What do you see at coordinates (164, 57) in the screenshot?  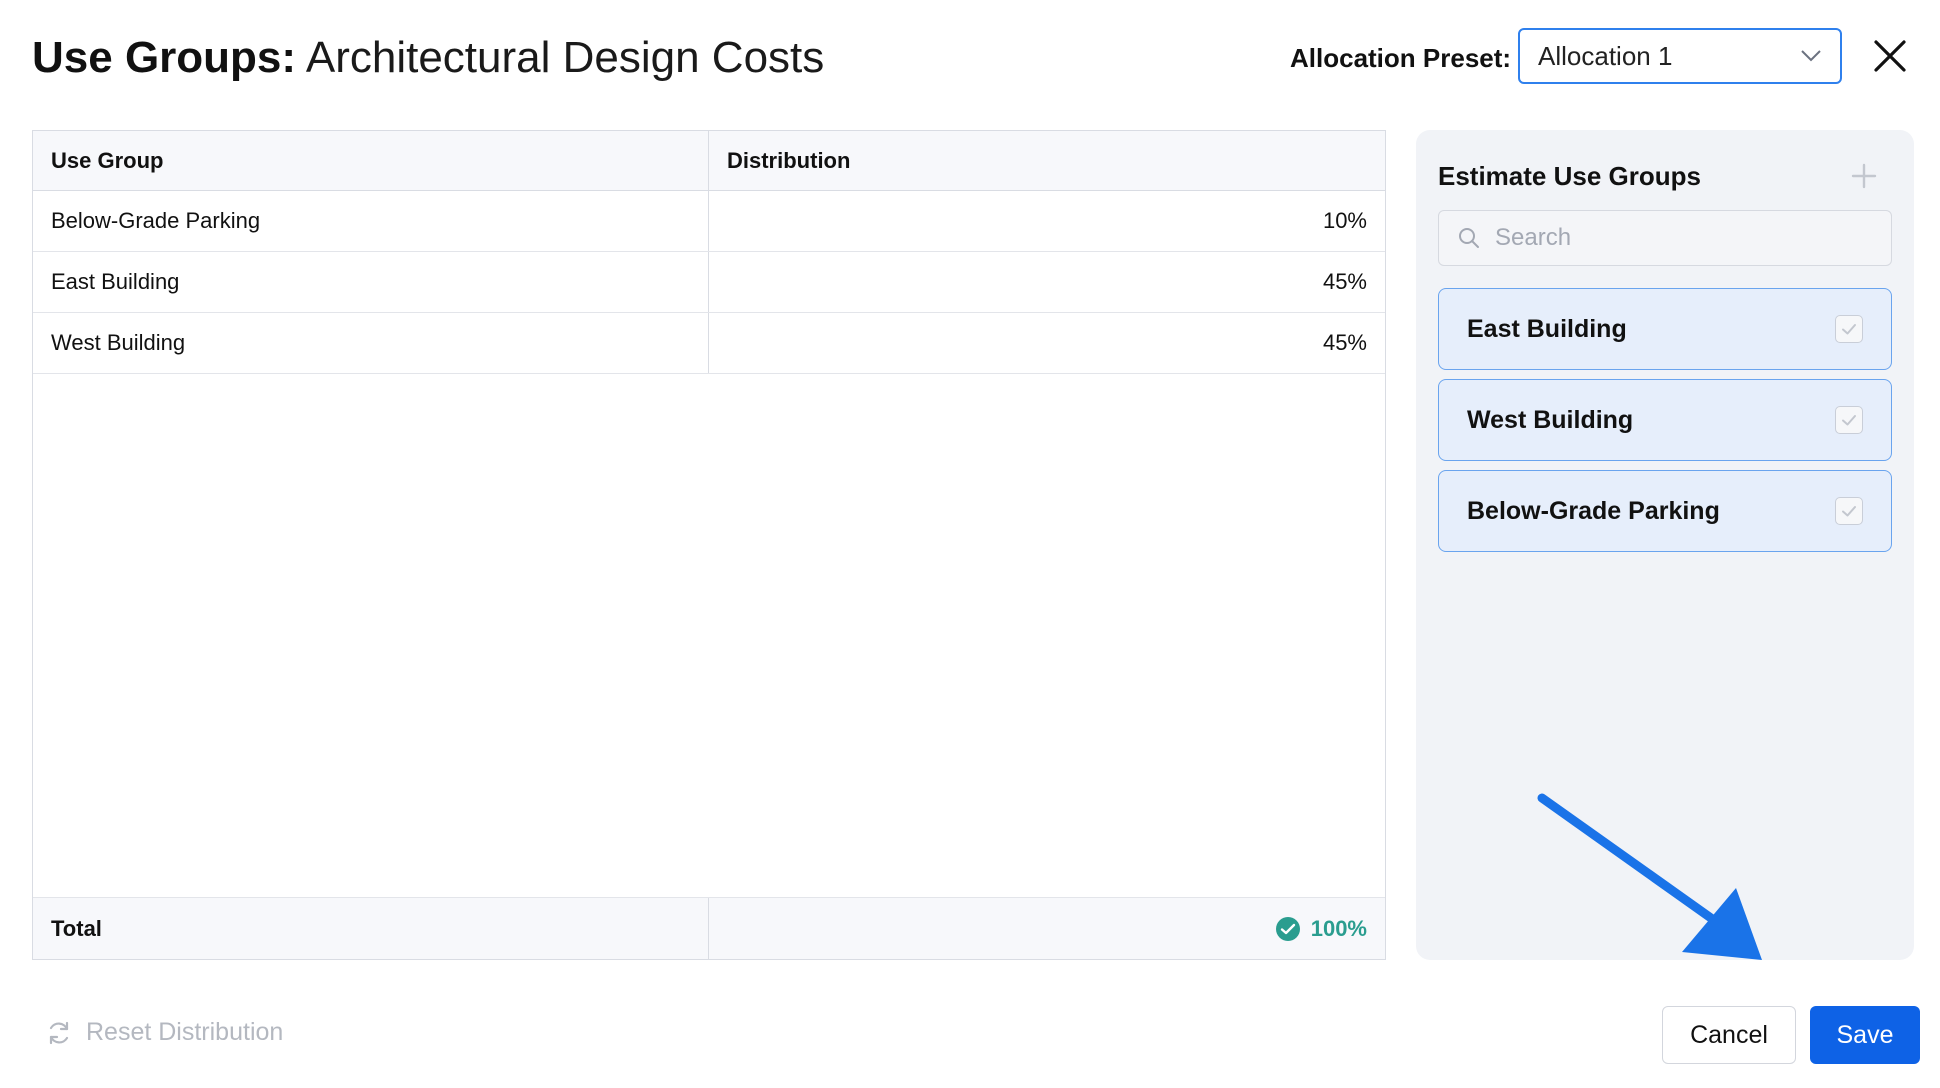 I see `page-title-prefix: Use Groups:` at bounding box center [164, 57].